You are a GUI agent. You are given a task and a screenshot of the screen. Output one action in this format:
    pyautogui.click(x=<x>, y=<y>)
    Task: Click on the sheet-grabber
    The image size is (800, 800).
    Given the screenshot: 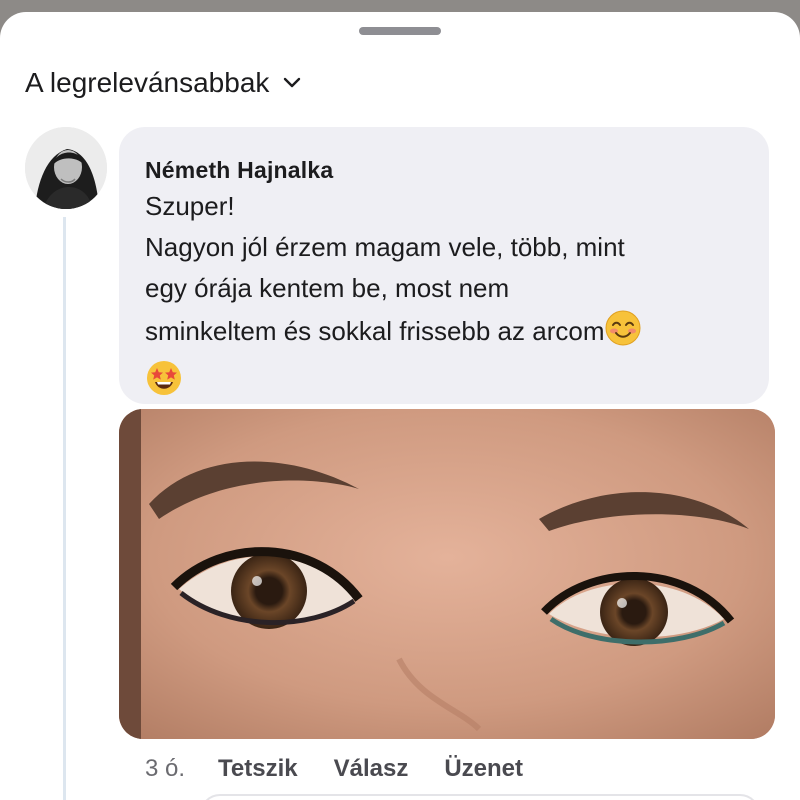 What is the action you would take?
    pyautogui.click(x=400, y=31)
    